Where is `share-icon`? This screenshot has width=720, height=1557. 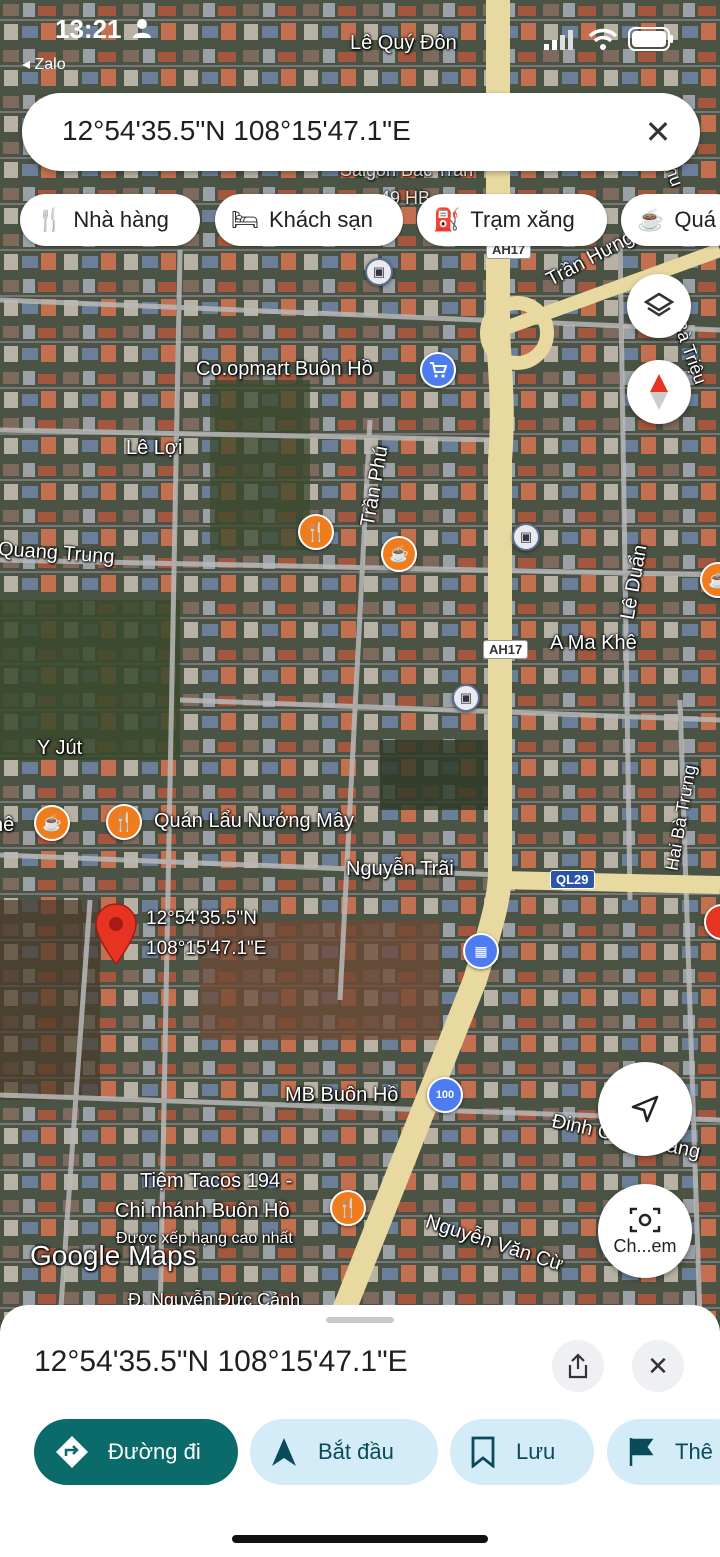 share-icon is located at coordinates (578, 1366).